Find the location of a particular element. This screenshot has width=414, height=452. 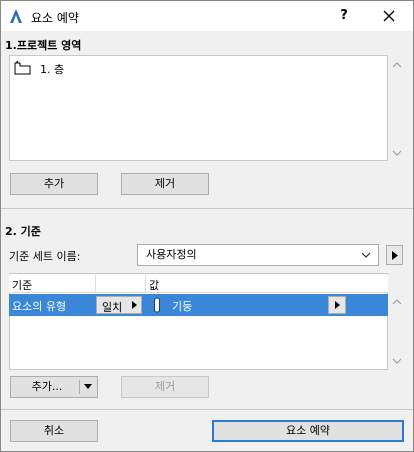

project-area-add-button: 추가 is located at coordinates (54, 184).